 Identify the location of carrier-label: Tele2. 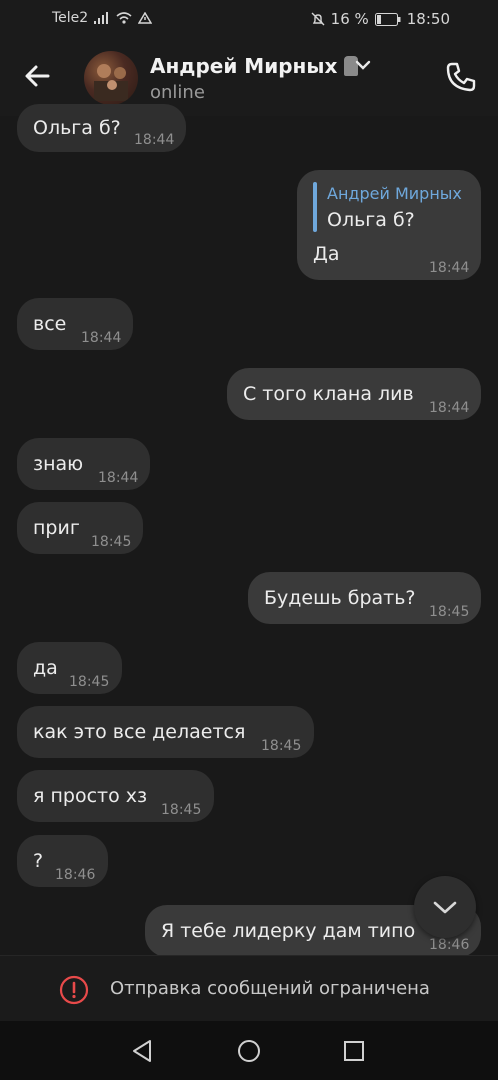
(70, 18).